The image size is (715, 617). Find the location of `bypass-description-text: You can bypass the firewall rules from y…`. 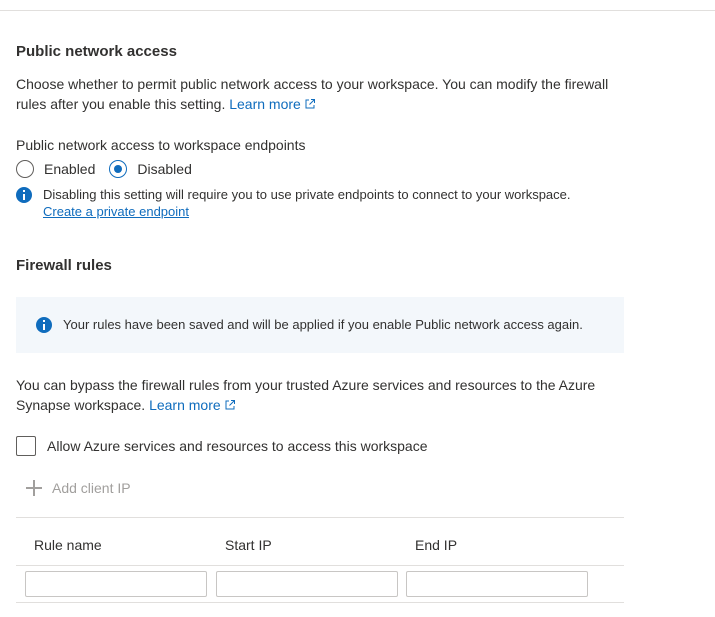

bypass-description-text: You can bypass the firewall rules from y… is located at coordinates (306, 395).